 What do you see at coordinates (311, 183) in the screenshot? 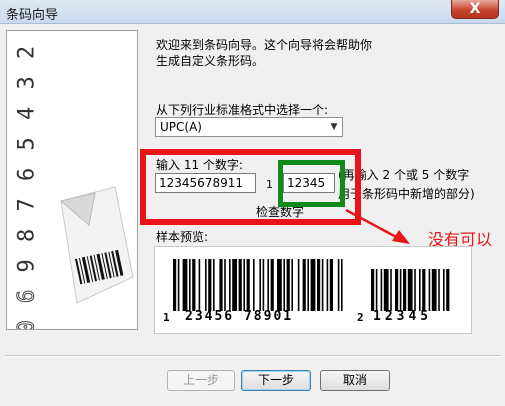
I see `green-highlight-box` at bounding box center [311, 183].